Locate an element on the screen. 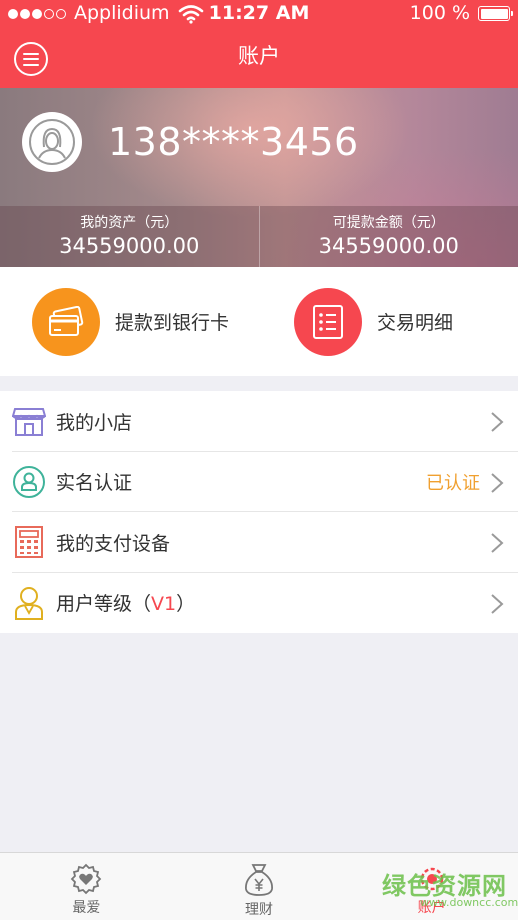 The height and width of the screenshot is (920, 518). money-bag-icon is located at coordinates (259, 880).